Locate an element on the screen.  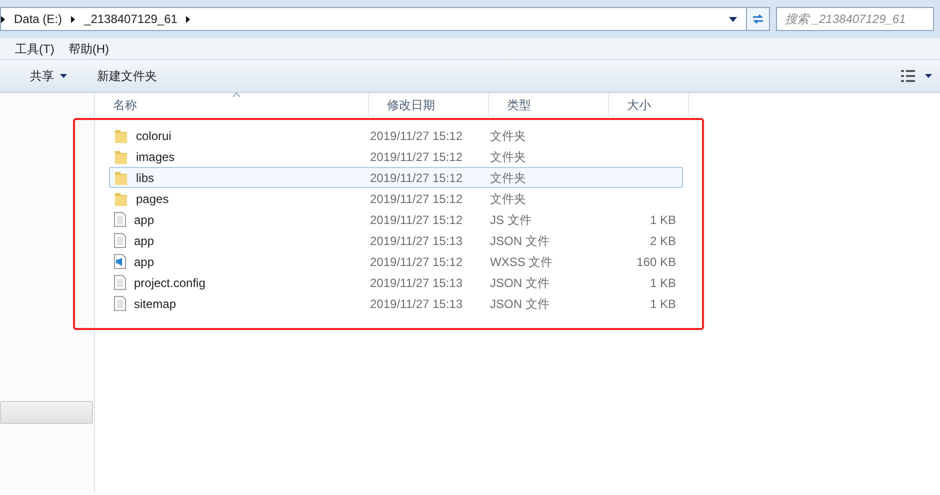
file-name: sitemap is located at coordinates (155, 304).